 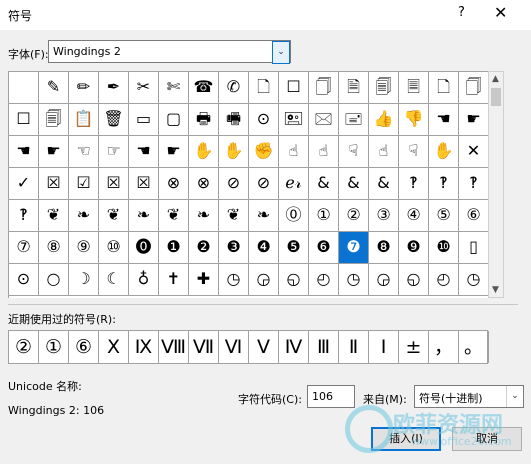 What do you see at coordinates (144, 184) in the screenshot?
I see `symbol-cell: ☒` at bounding box center [144, 184].